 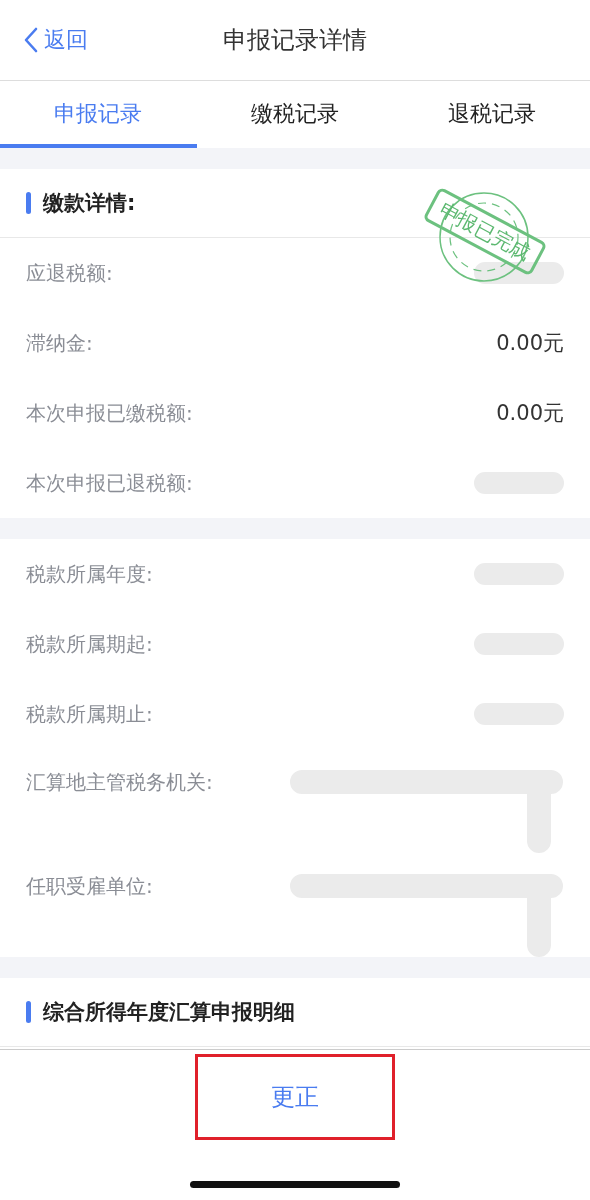 I want to click on field-label: 本次申报已缴税额:, so click(x=109, y=413).